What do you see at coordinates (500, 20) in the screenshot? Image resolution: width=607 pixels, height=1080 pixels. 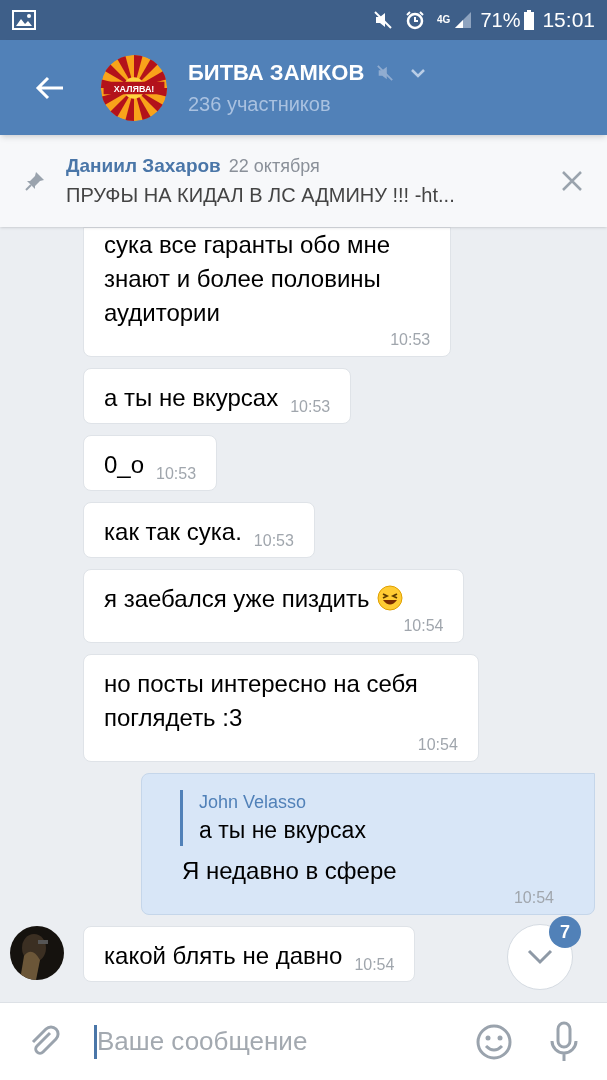 I see `battery-percent: 71%` at bounding box center [500, 20].